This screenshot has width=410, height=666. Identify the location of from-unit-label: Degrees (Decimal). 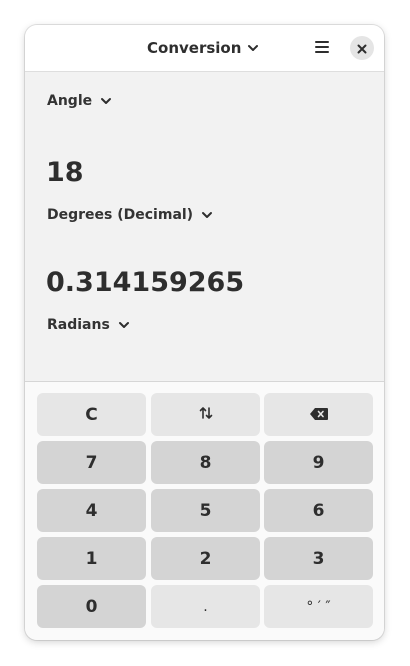
(120, 215).